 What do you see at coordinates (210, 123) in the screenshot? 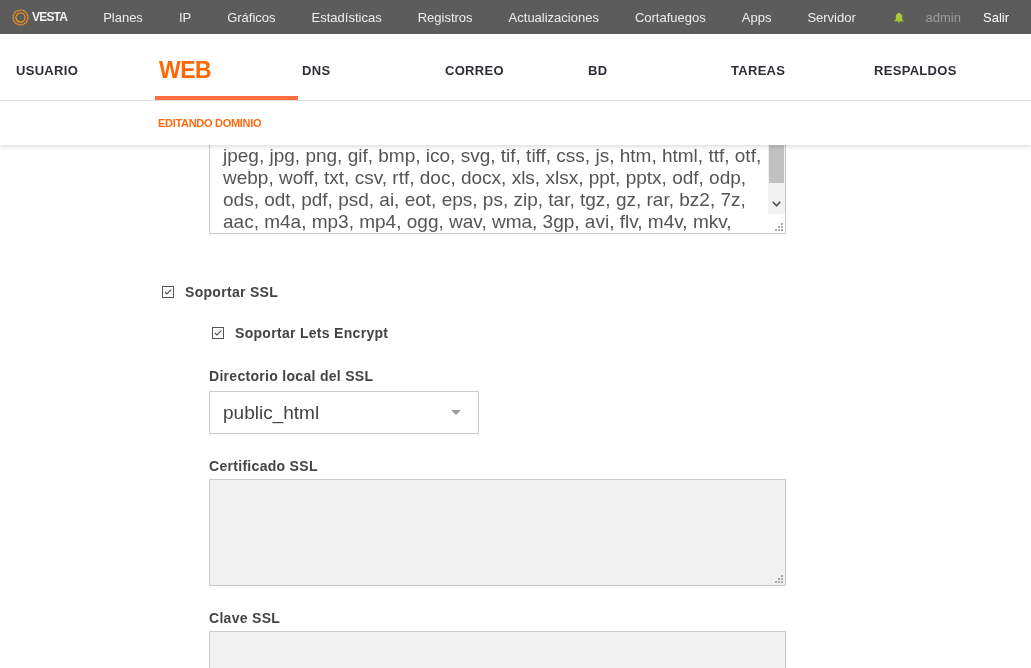
I see `page-subtitle: EDITANDO DOMINIO` at bounding box center [210, 123].